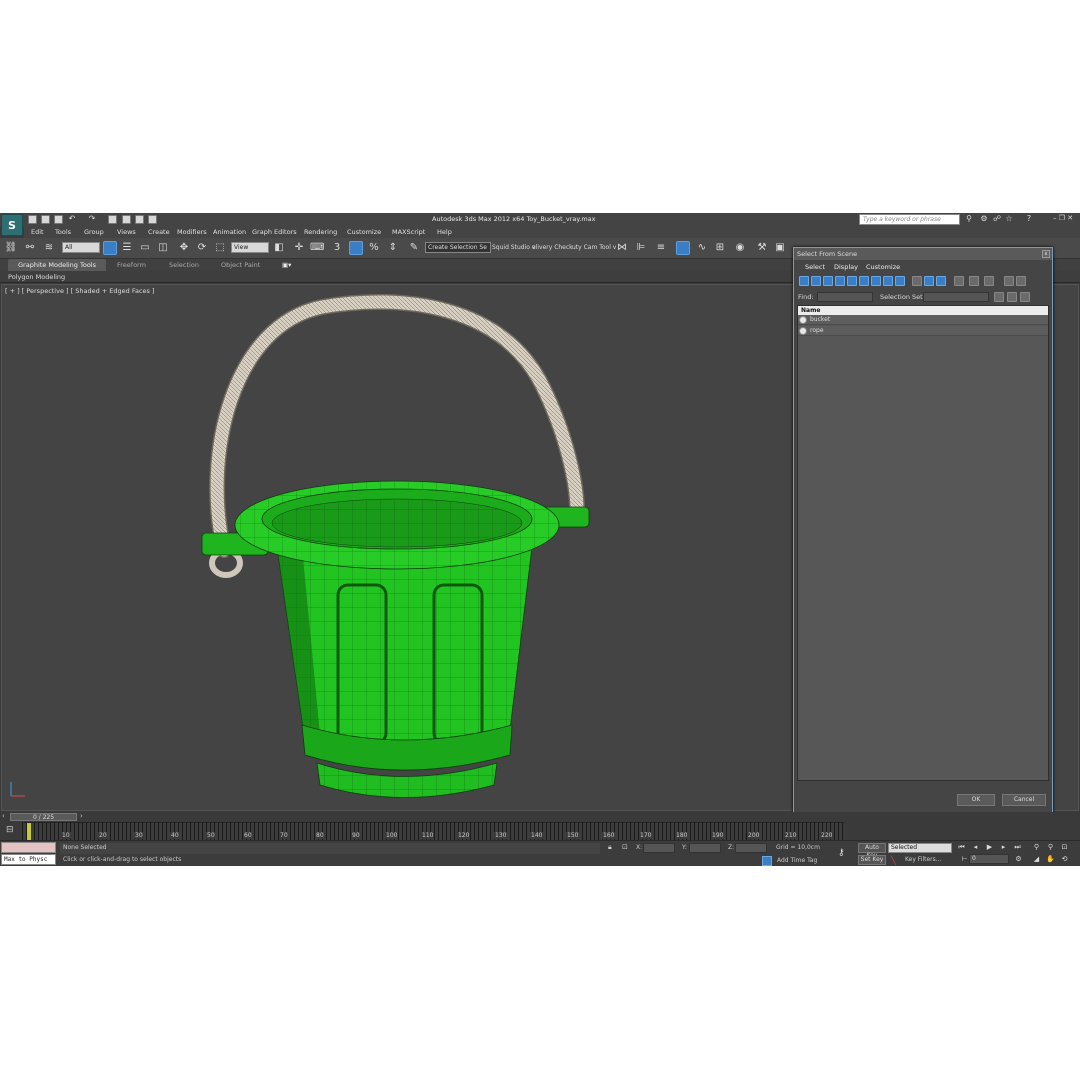  What do you see at coordinates (32, 219) in the screenshot?
I see `new-file-icon` at bounding box center [32, 219].